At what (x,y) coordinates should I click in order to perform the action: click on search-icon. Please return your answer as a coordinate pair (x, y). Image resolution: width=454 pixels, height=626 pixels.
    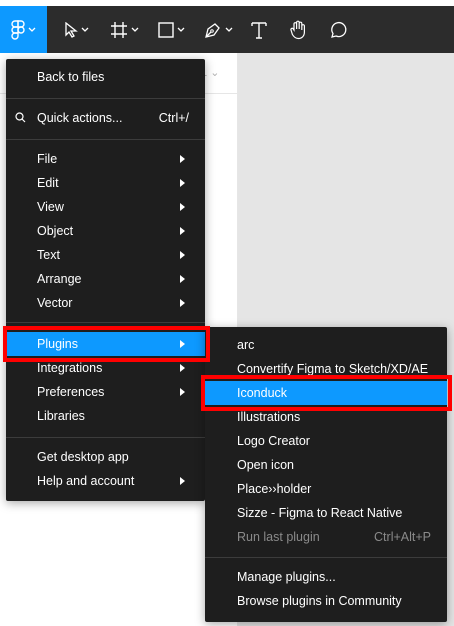
    Looking at the image, I should click on (20, 117).